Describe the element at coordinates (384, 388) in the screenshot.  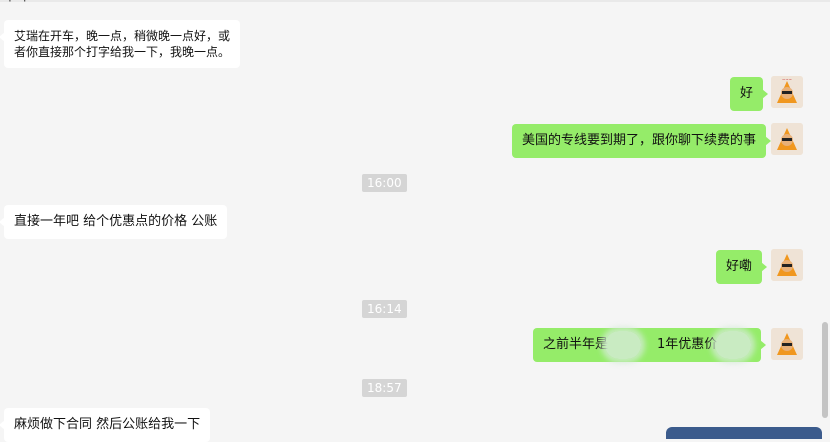
I see `timestamp: 18:57` at that location.